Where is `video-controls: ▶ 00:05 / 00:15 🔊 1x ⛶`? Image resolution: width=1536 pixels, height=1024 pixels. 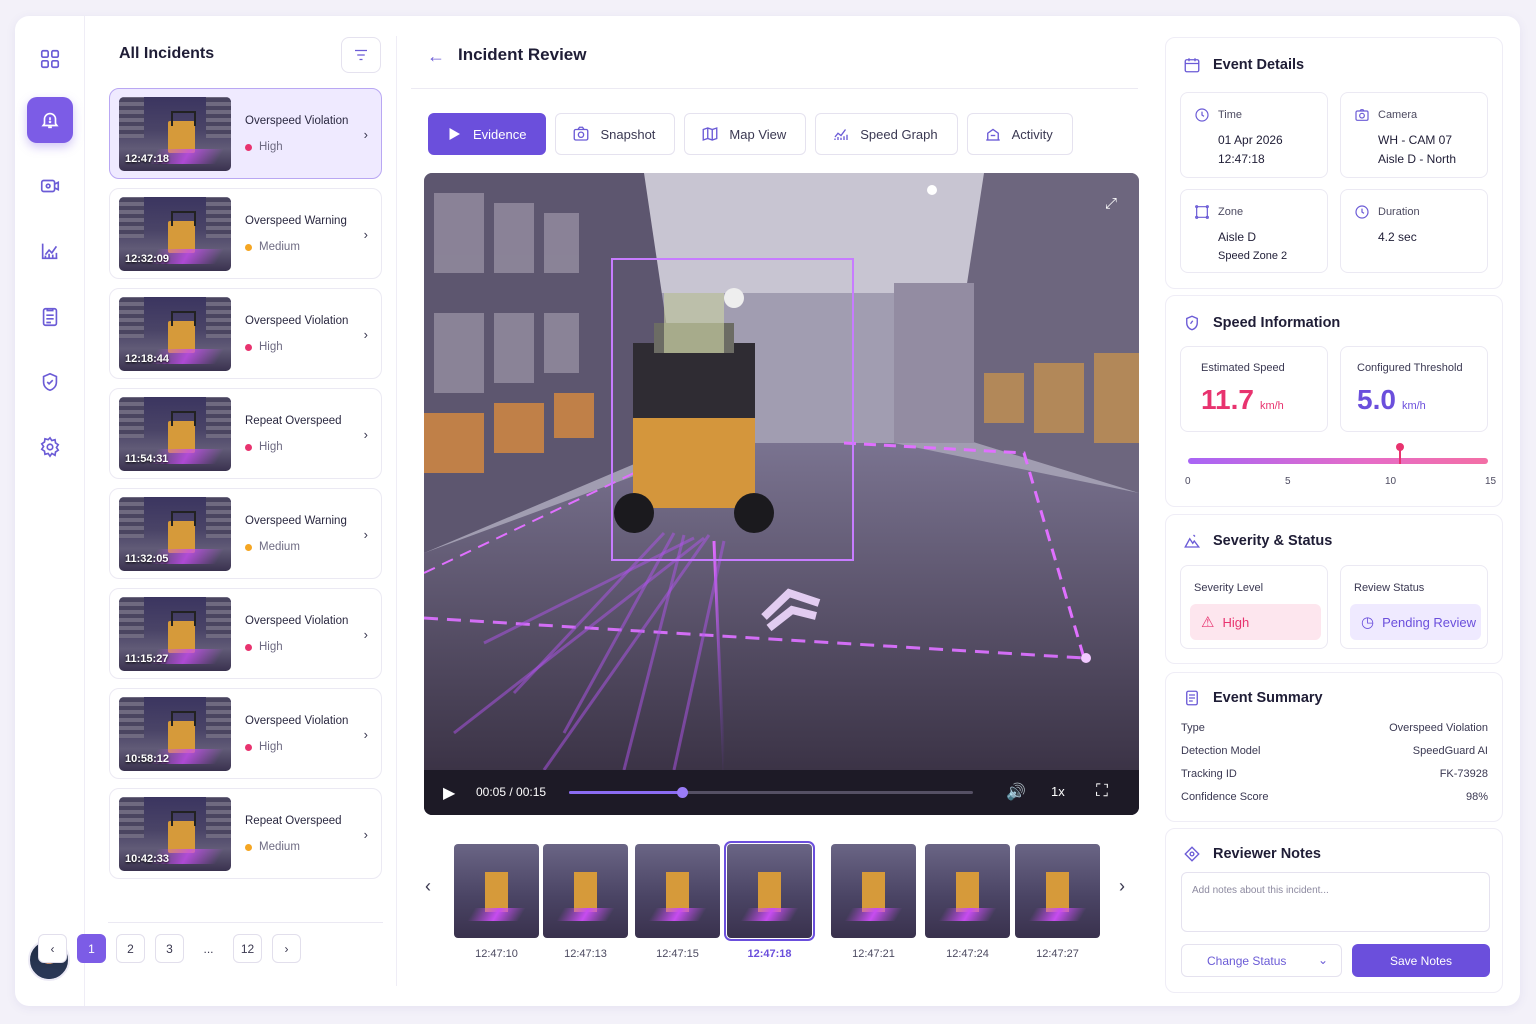
video-controls: ▶ 00:05 / 00:15 🔊 1x ⛶ is located at coordinates (781, 792).